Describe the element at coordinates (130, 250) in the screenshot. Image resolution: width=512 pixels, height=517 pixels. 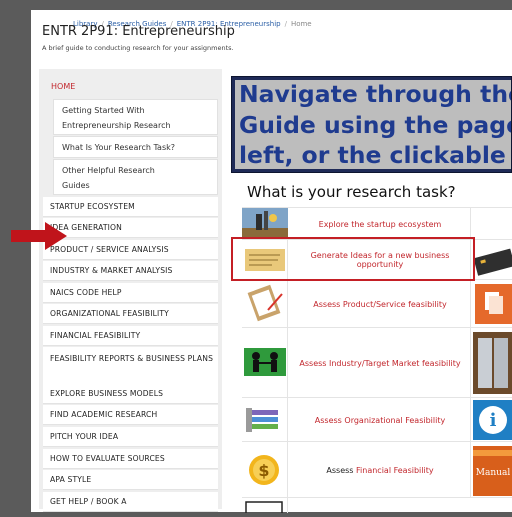
I see `sidebar-item-product-service: PRODUCT / SERVICE ANALYSIS` at that location.